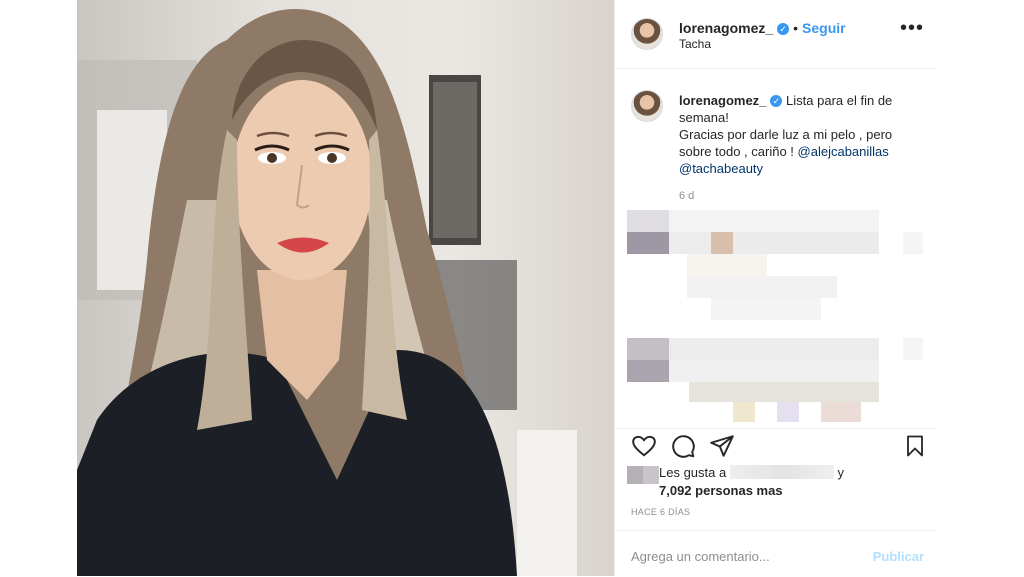 The height and width of the screenshot is (577, 1024). I want to click on blurred-liker-name, so click(781, 472).